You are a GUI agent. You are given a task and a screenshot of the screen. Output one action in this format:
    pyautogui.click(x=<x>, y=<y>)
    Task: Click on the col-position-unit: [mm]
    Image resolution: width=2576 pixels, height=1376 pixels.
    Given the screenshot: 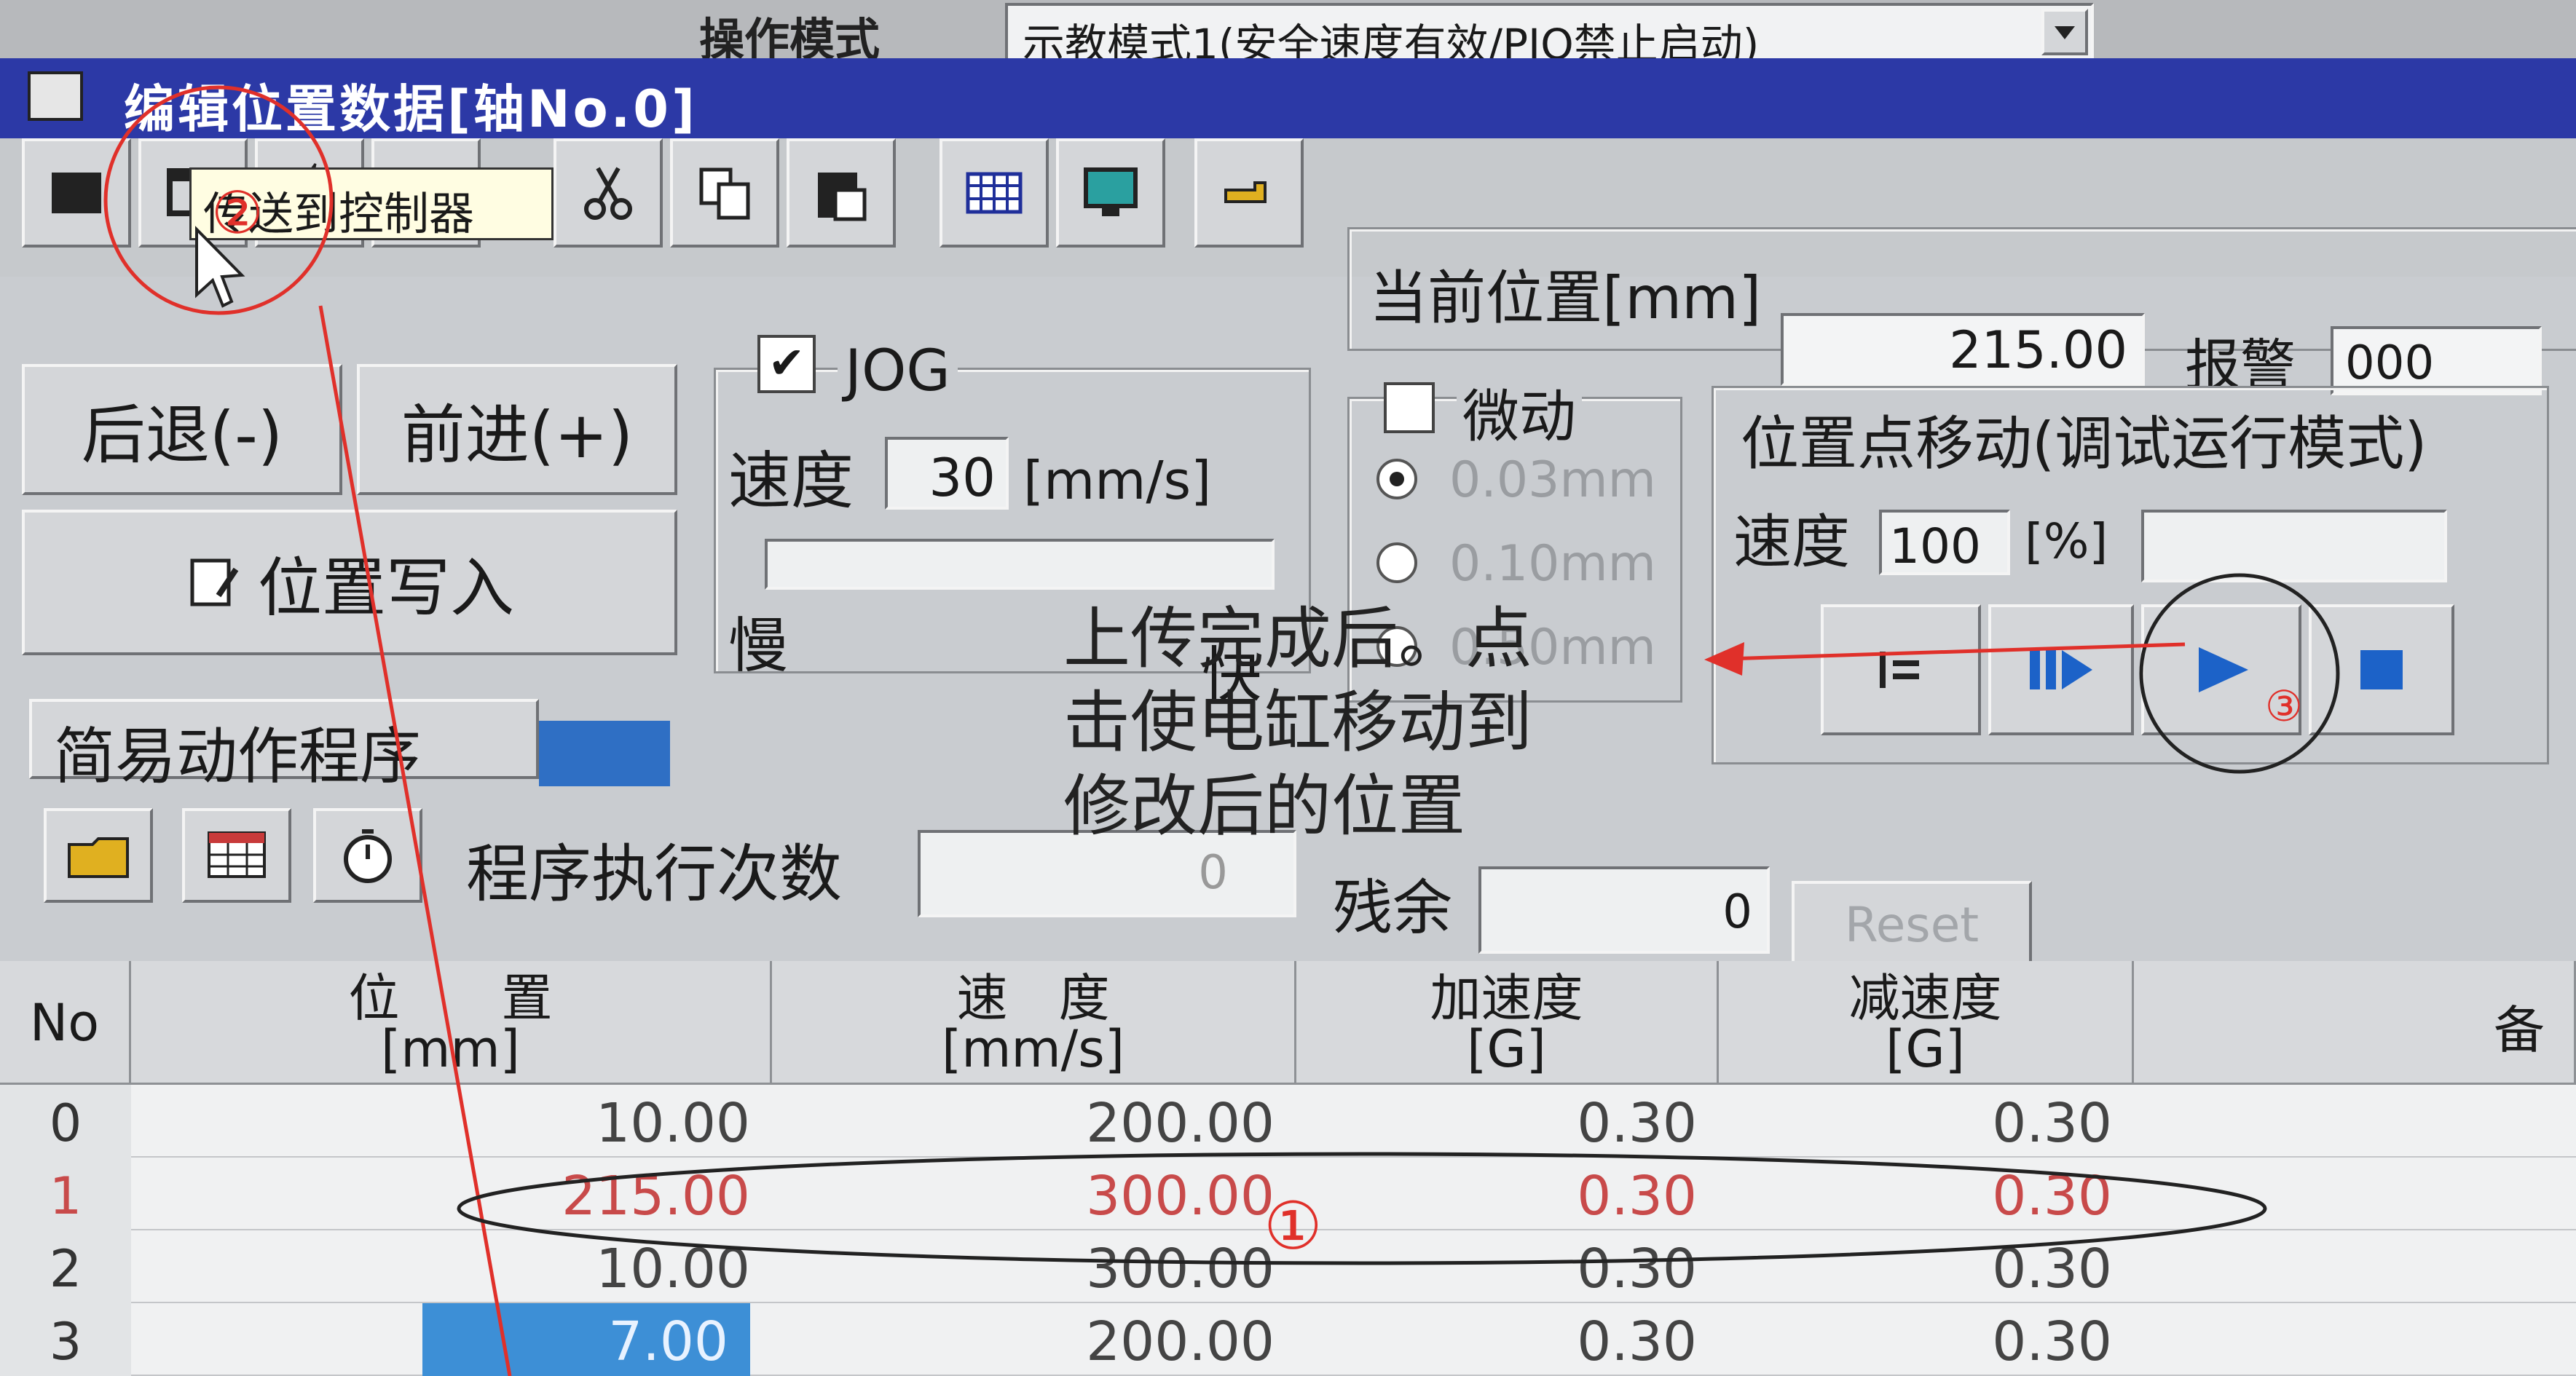 What is the action you would take?
    pyautogui.click(x=450, y=1049)
    